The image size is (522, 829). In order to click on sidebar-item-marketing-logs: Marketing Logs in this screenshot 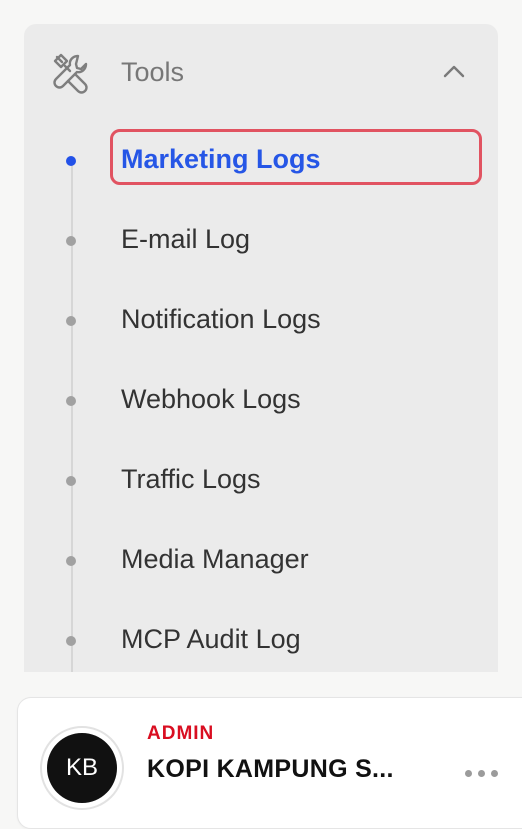, I will do `click(261, 160)`.